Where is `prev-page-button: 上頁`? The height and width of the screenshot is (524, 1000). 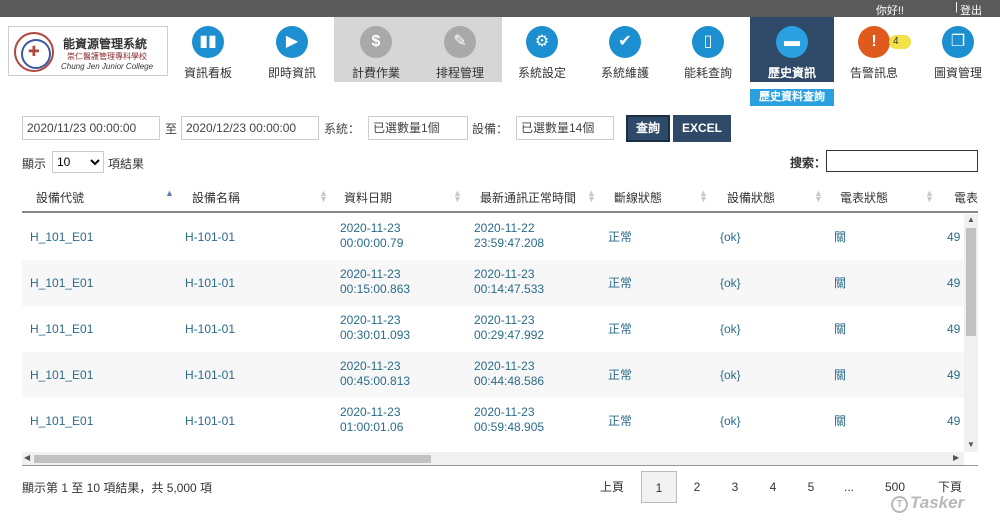 prev-page-button: 上頁 is located at coordinates (612, 487).